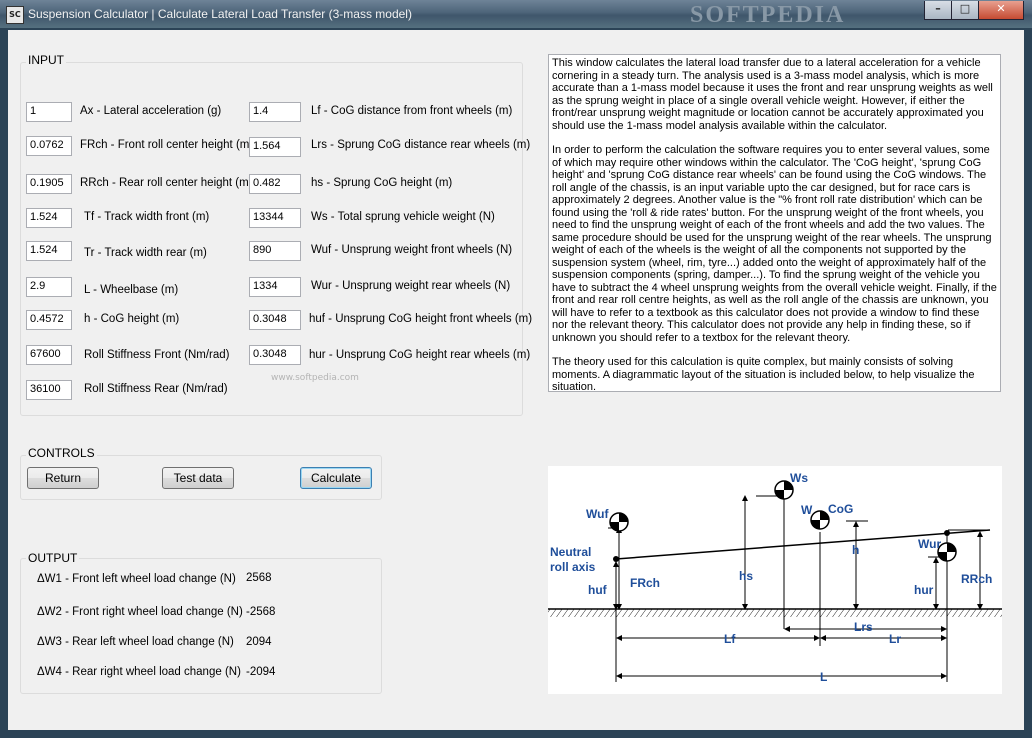 This screenshot has width=1032, height=738. I want to click on huf-input: 0.3048, so click(275, 320).